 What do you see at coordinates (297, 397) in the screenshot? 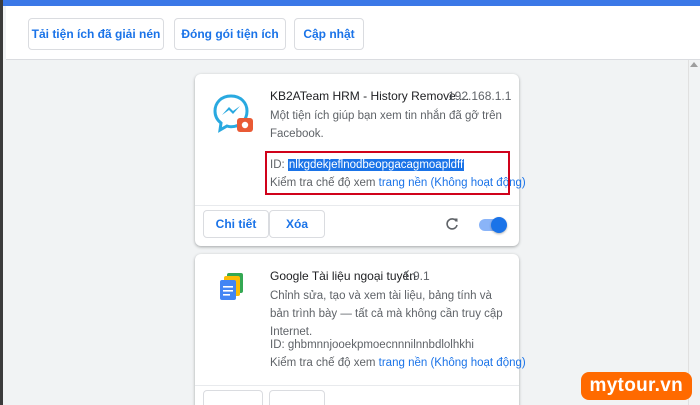
I see `remove-button` at bounding box center [297, 397].